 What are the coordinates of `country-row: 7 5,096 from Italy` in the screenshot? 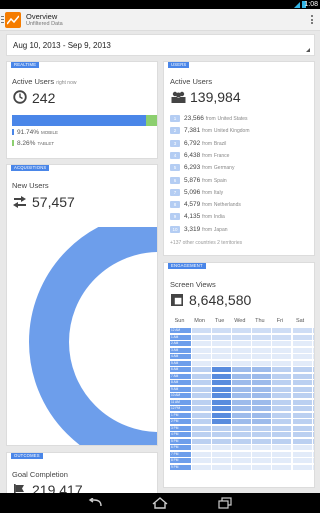 It's located at (196, 192).